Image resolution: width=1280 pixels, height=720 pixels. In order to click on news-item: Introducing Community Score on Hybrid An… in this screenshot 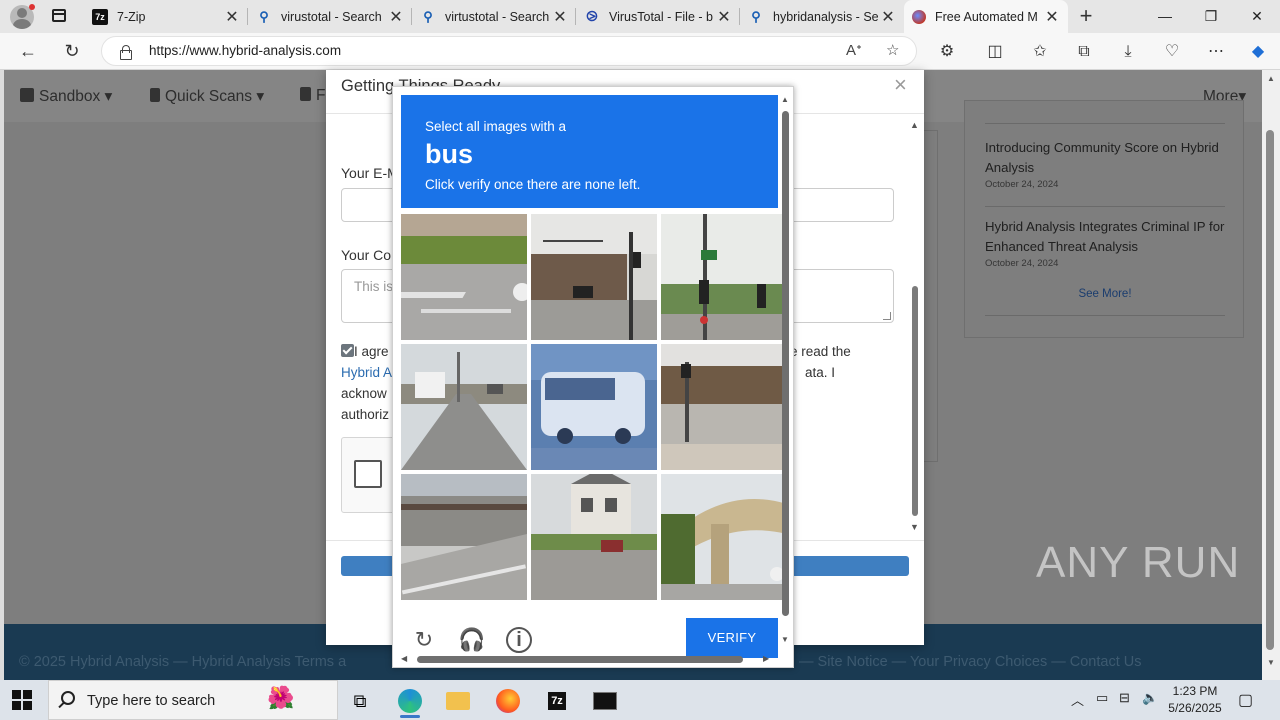, I will do `click(1107, 165)`.